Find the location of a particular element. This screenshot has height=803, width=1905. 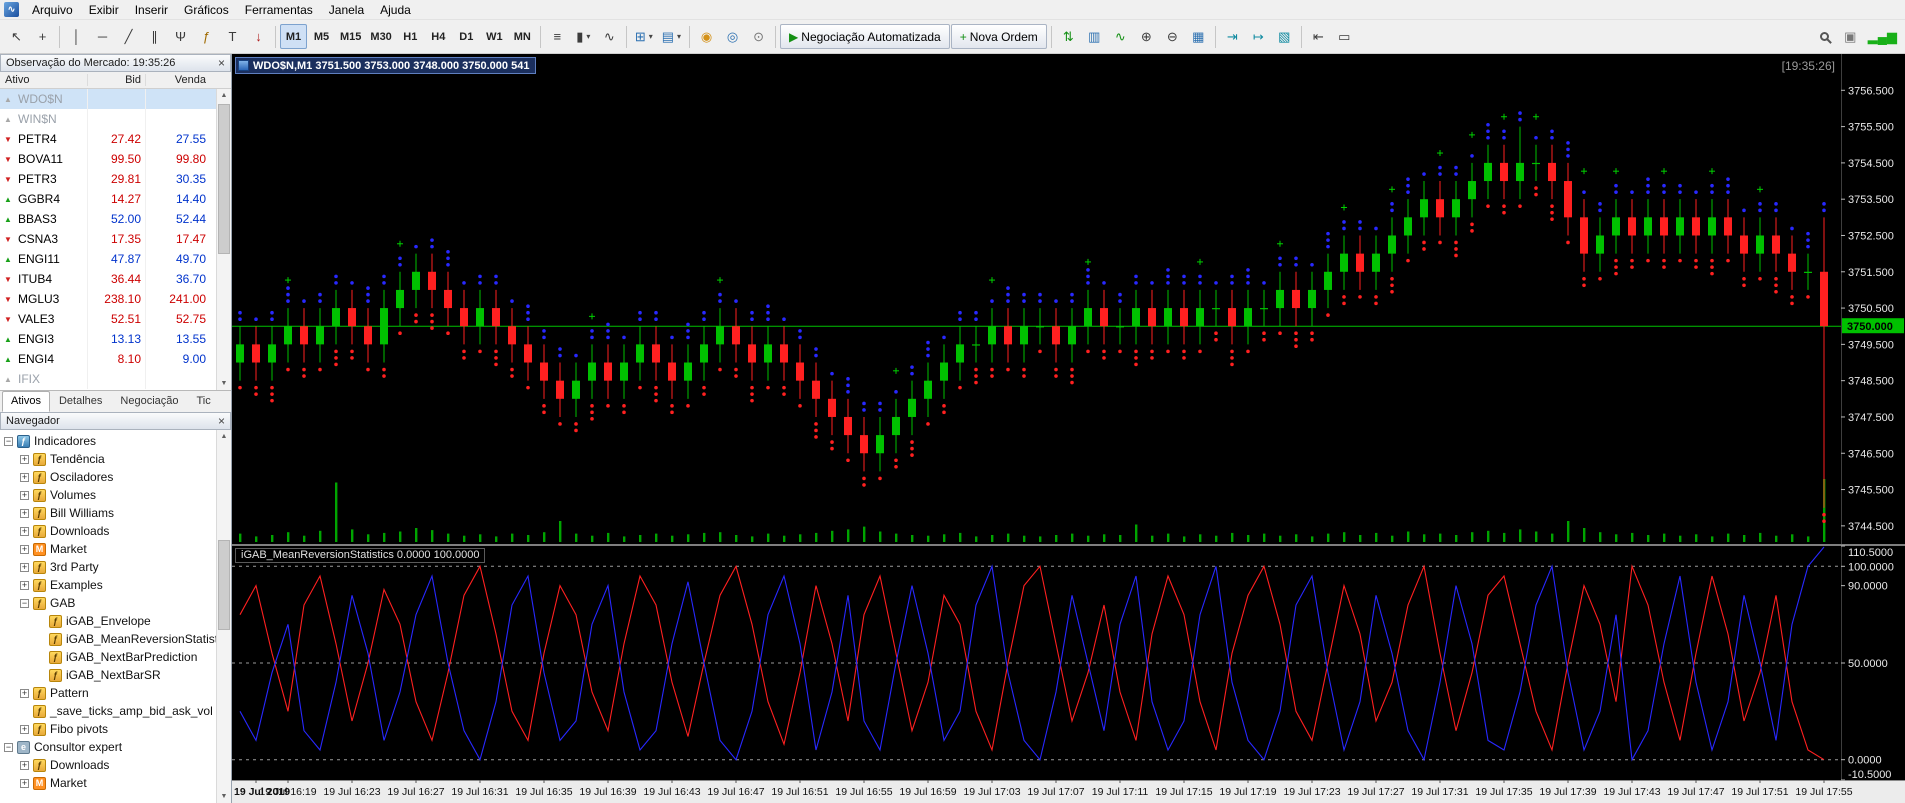

column-header-venda: Venda is located at coordinates (179, 80).